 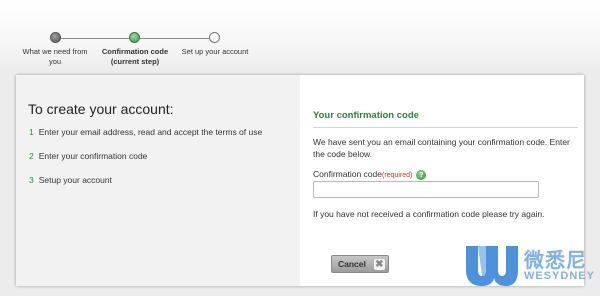 I want to click on wesydney-logo-mark, so click(x=492, y=266).